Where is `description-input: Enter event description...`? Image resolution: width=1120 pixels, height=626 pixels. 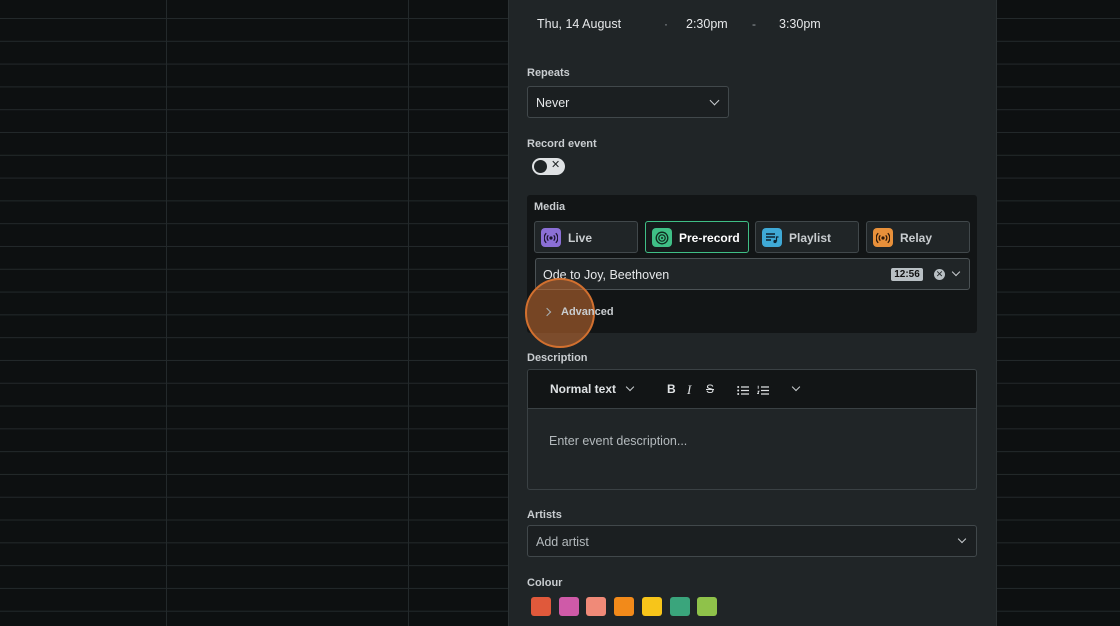 description-input: Enter event description... is located at coordinates (618, 441).